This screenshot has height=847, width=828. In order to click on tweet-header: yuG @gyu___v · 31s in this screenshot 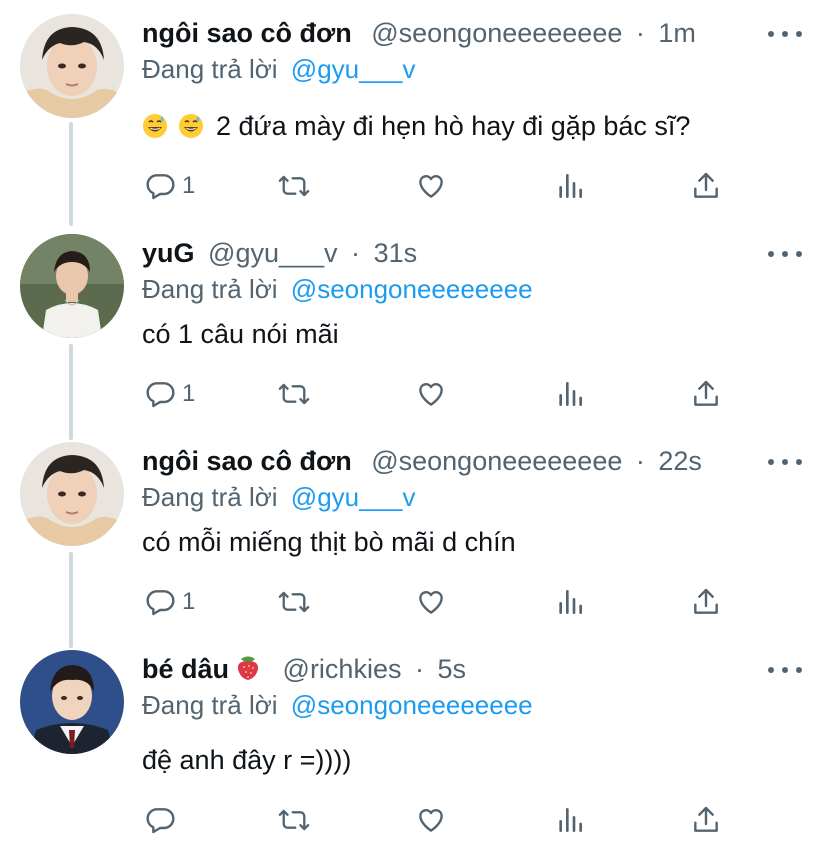, I will do `click(450, 253)`.